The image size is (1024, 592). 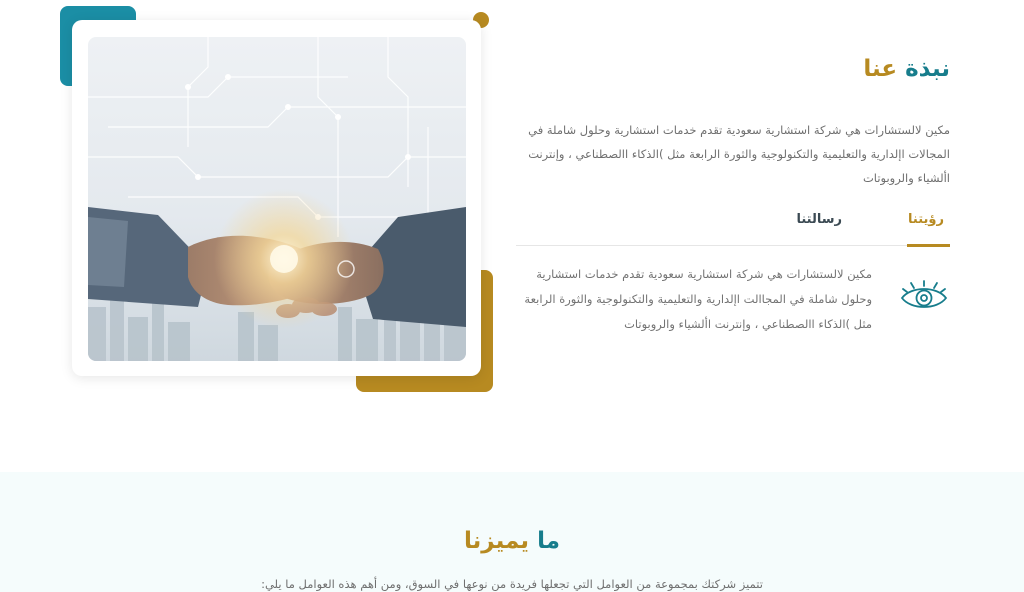 I want to click on features-title-part1: ما, so click(x=548, y=541).